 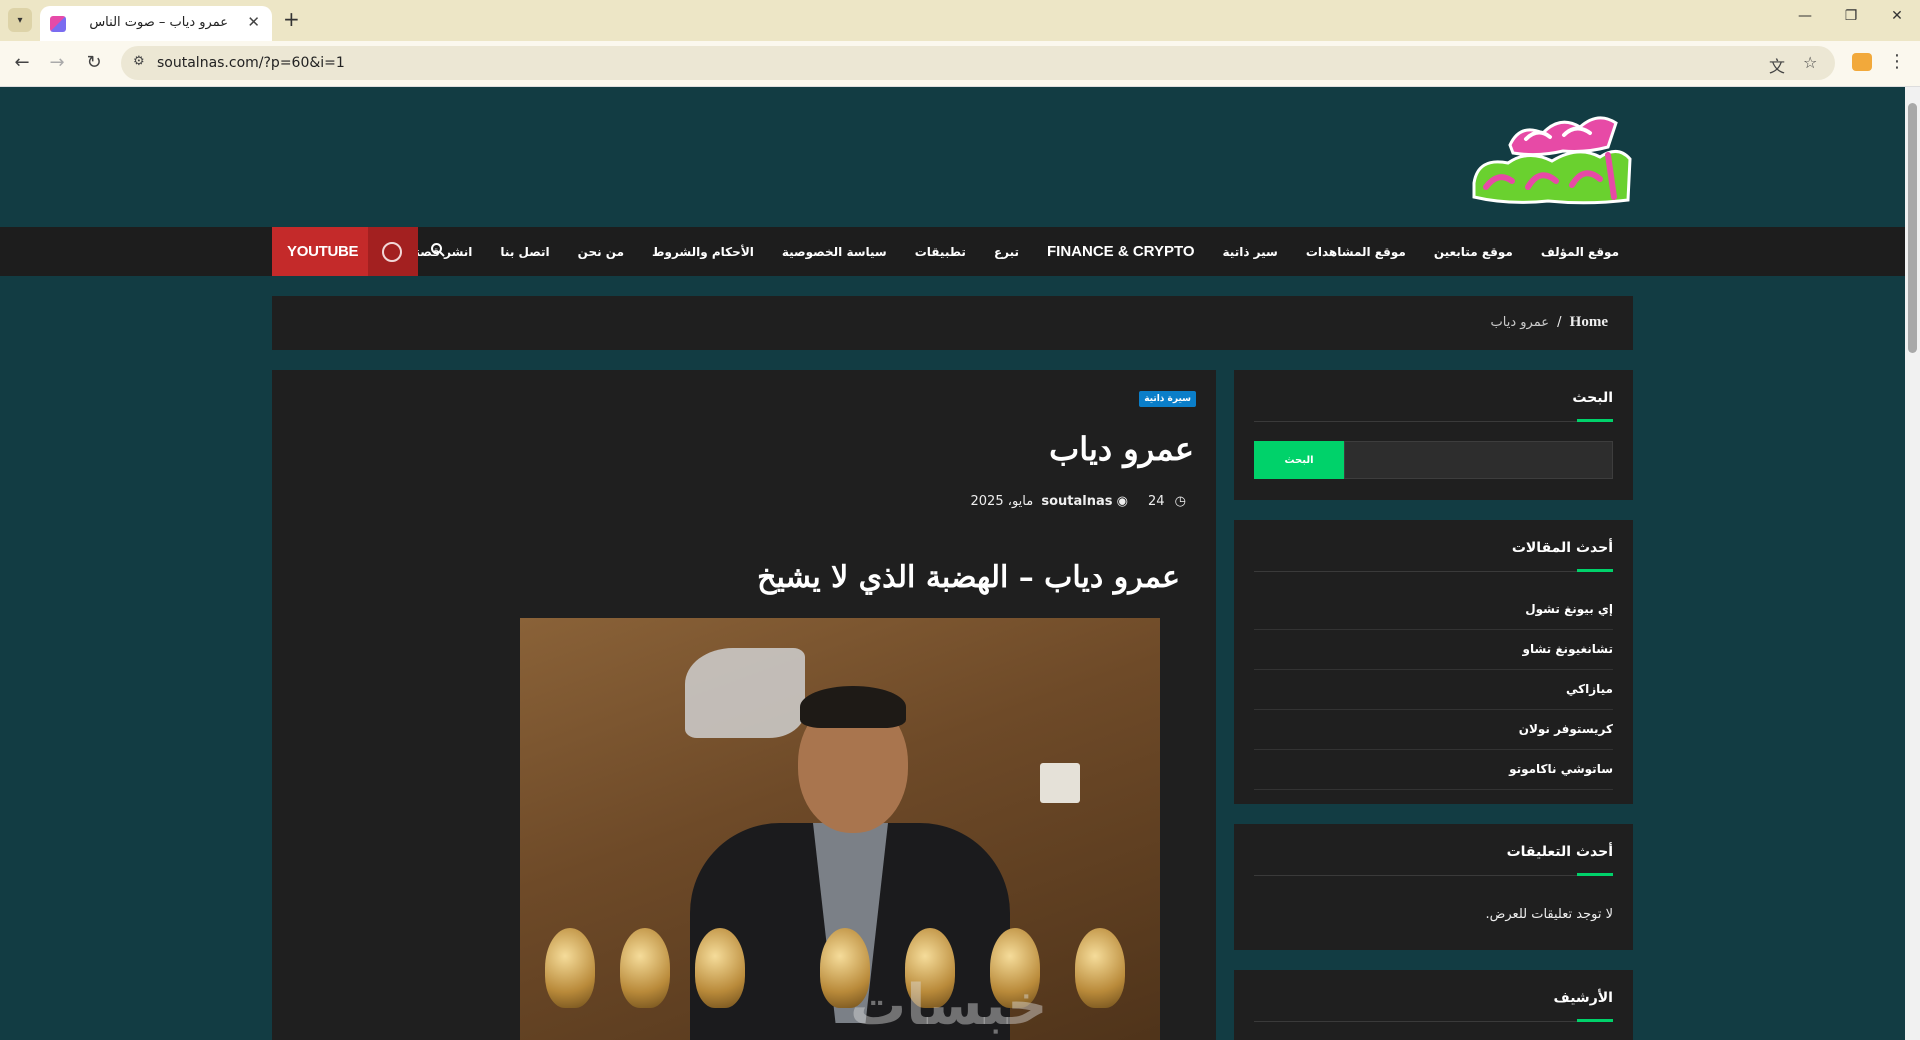 I want to click on site-settings-icon: ⚙, so click(x=139, y=61).